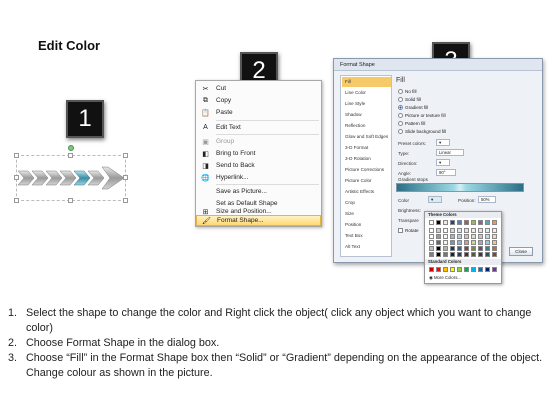  Describe the element at coordinates (366, 181) in the screenshot. I see `nav-picture-color: Picture Color` at that location.